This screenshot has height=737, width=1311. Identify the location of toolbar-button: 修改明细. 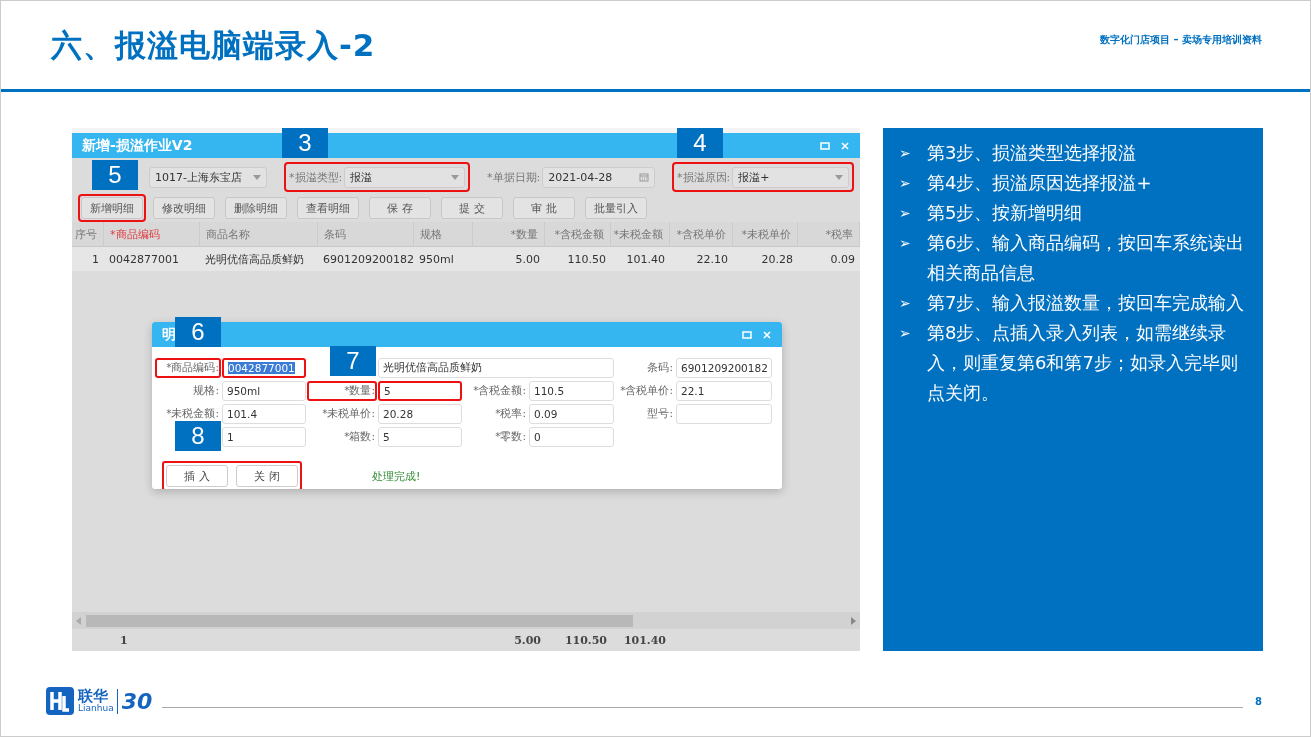
(184, 208).